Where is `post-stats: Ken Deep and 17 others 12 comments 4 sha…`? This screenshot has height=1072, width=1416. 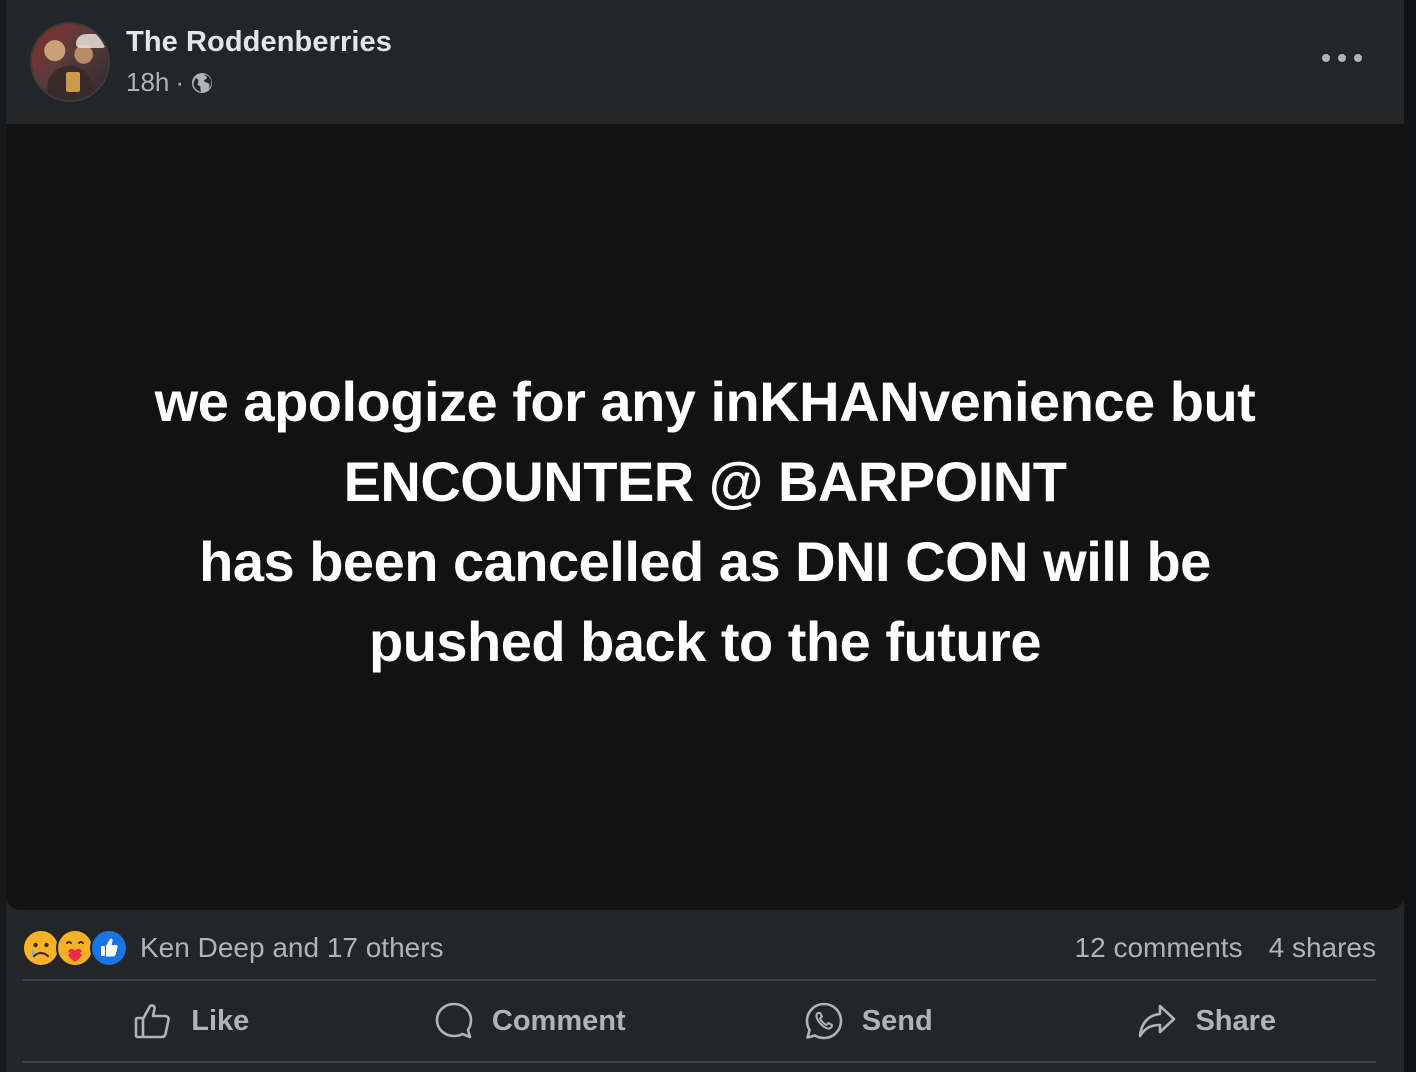
post-stats: Ken Deep and 17 others 12 comments 4 sha… is located at coordinates (699, 948).